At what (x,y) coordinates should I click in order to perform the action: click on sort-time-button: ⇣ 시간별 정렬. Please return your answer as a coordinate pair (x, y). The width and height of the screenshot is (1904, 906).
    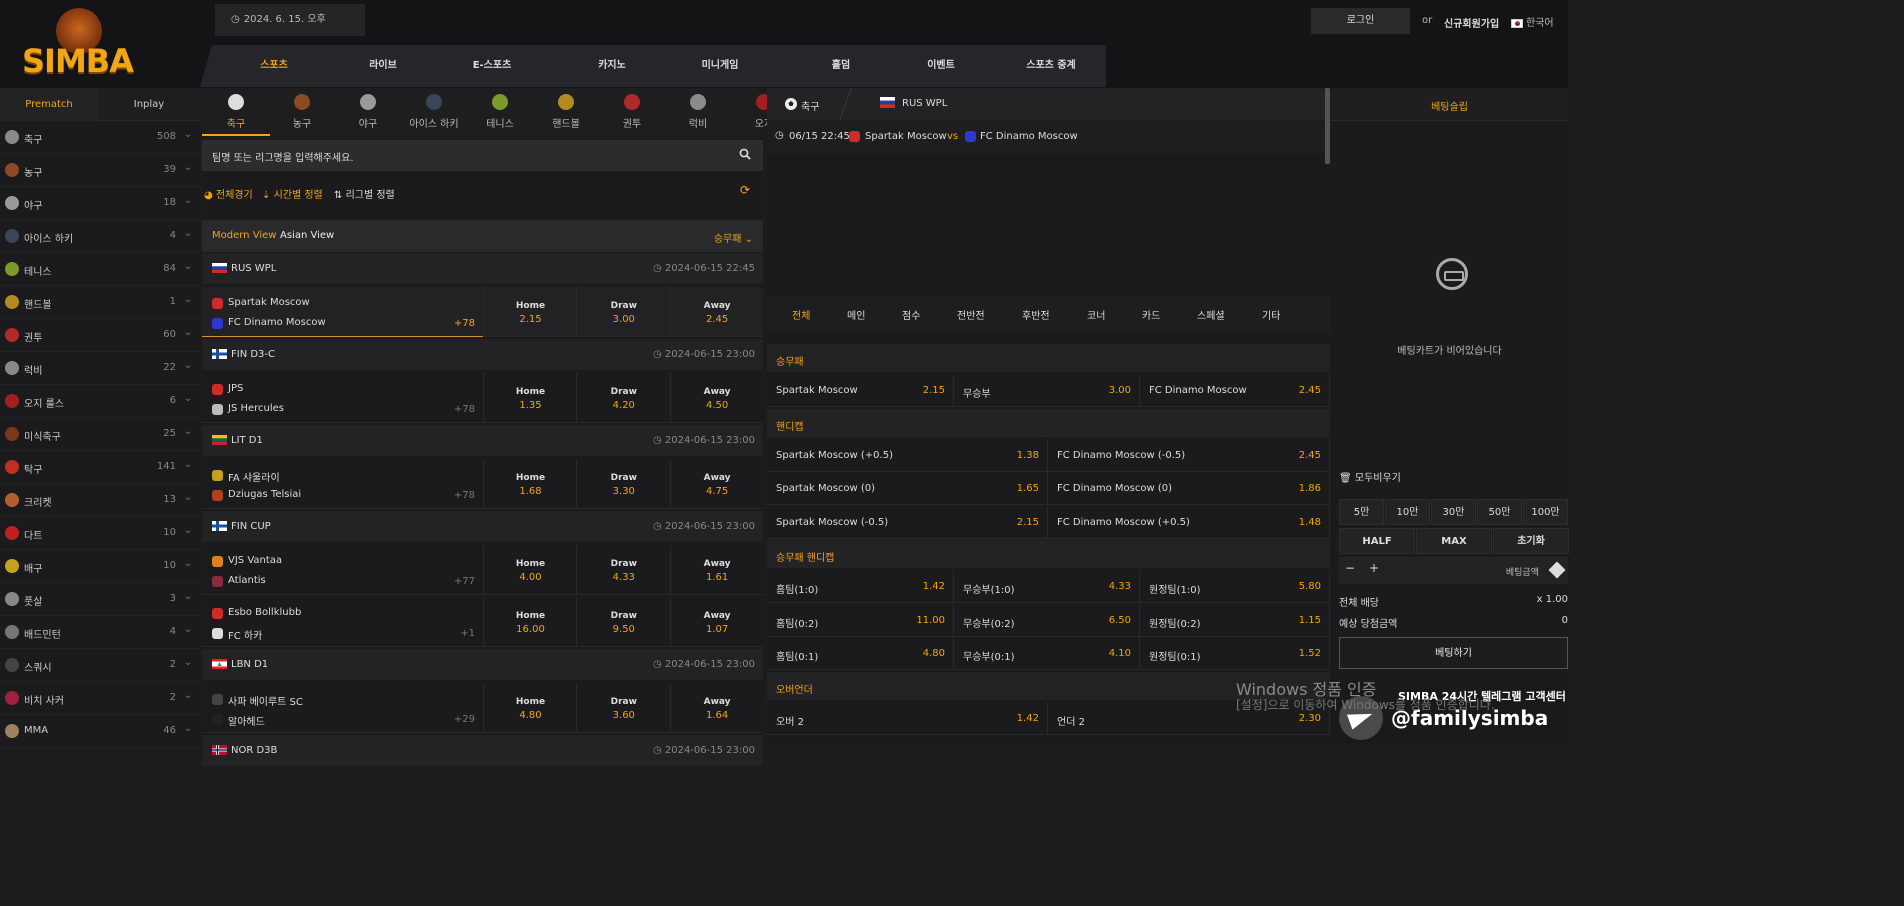
    Looking at the image, I should click on (292, 193).